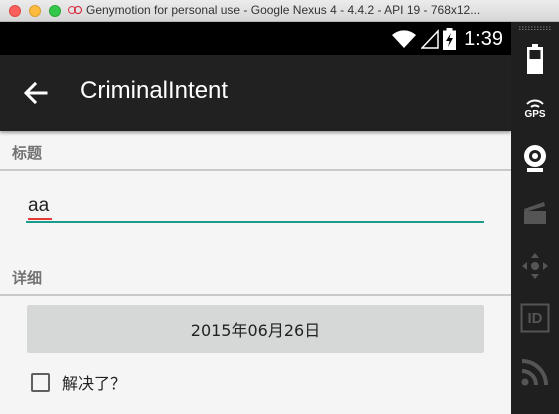  I want to click on minimize-window-button, so click(35, 11).